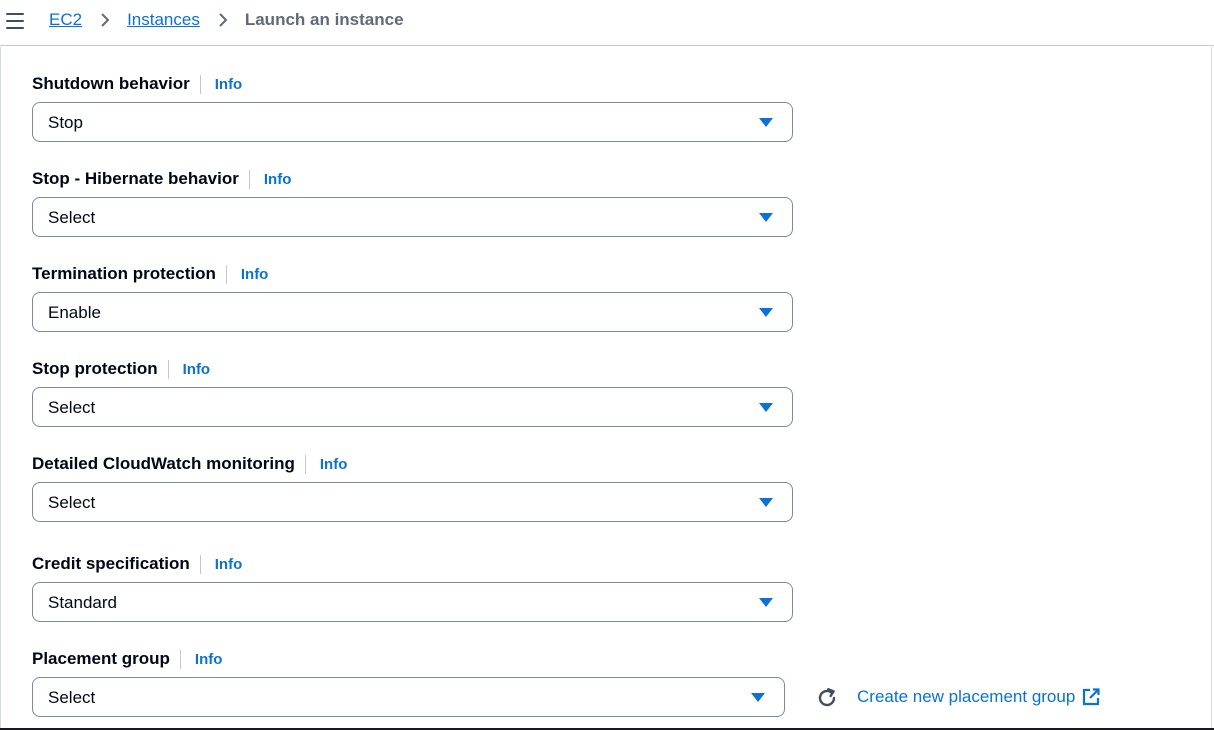  Describe the element at coordinates (163, 463) in the screenshot. I see `cloudwatch-monitoring-label: Detailed CloudWatch monitoring` at that location.